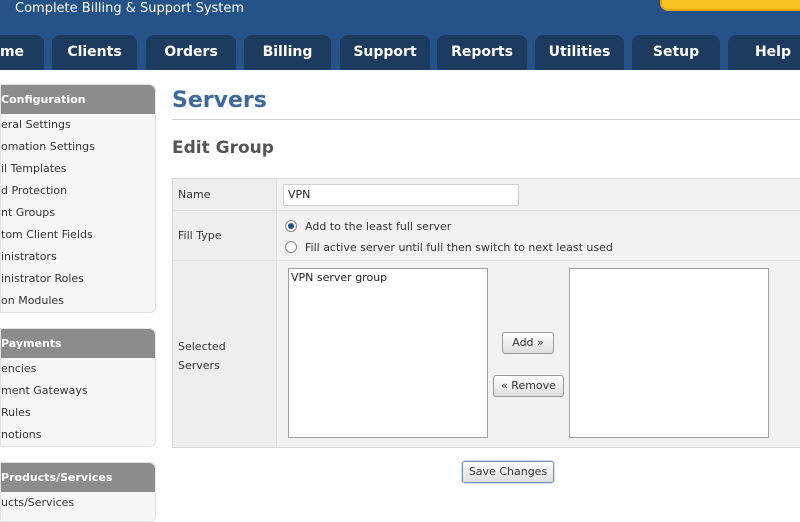  What do you see at coordinates (528, 343) in the screenshot?
I see `add-server-button: Add »` at bounding box center [528, 343].